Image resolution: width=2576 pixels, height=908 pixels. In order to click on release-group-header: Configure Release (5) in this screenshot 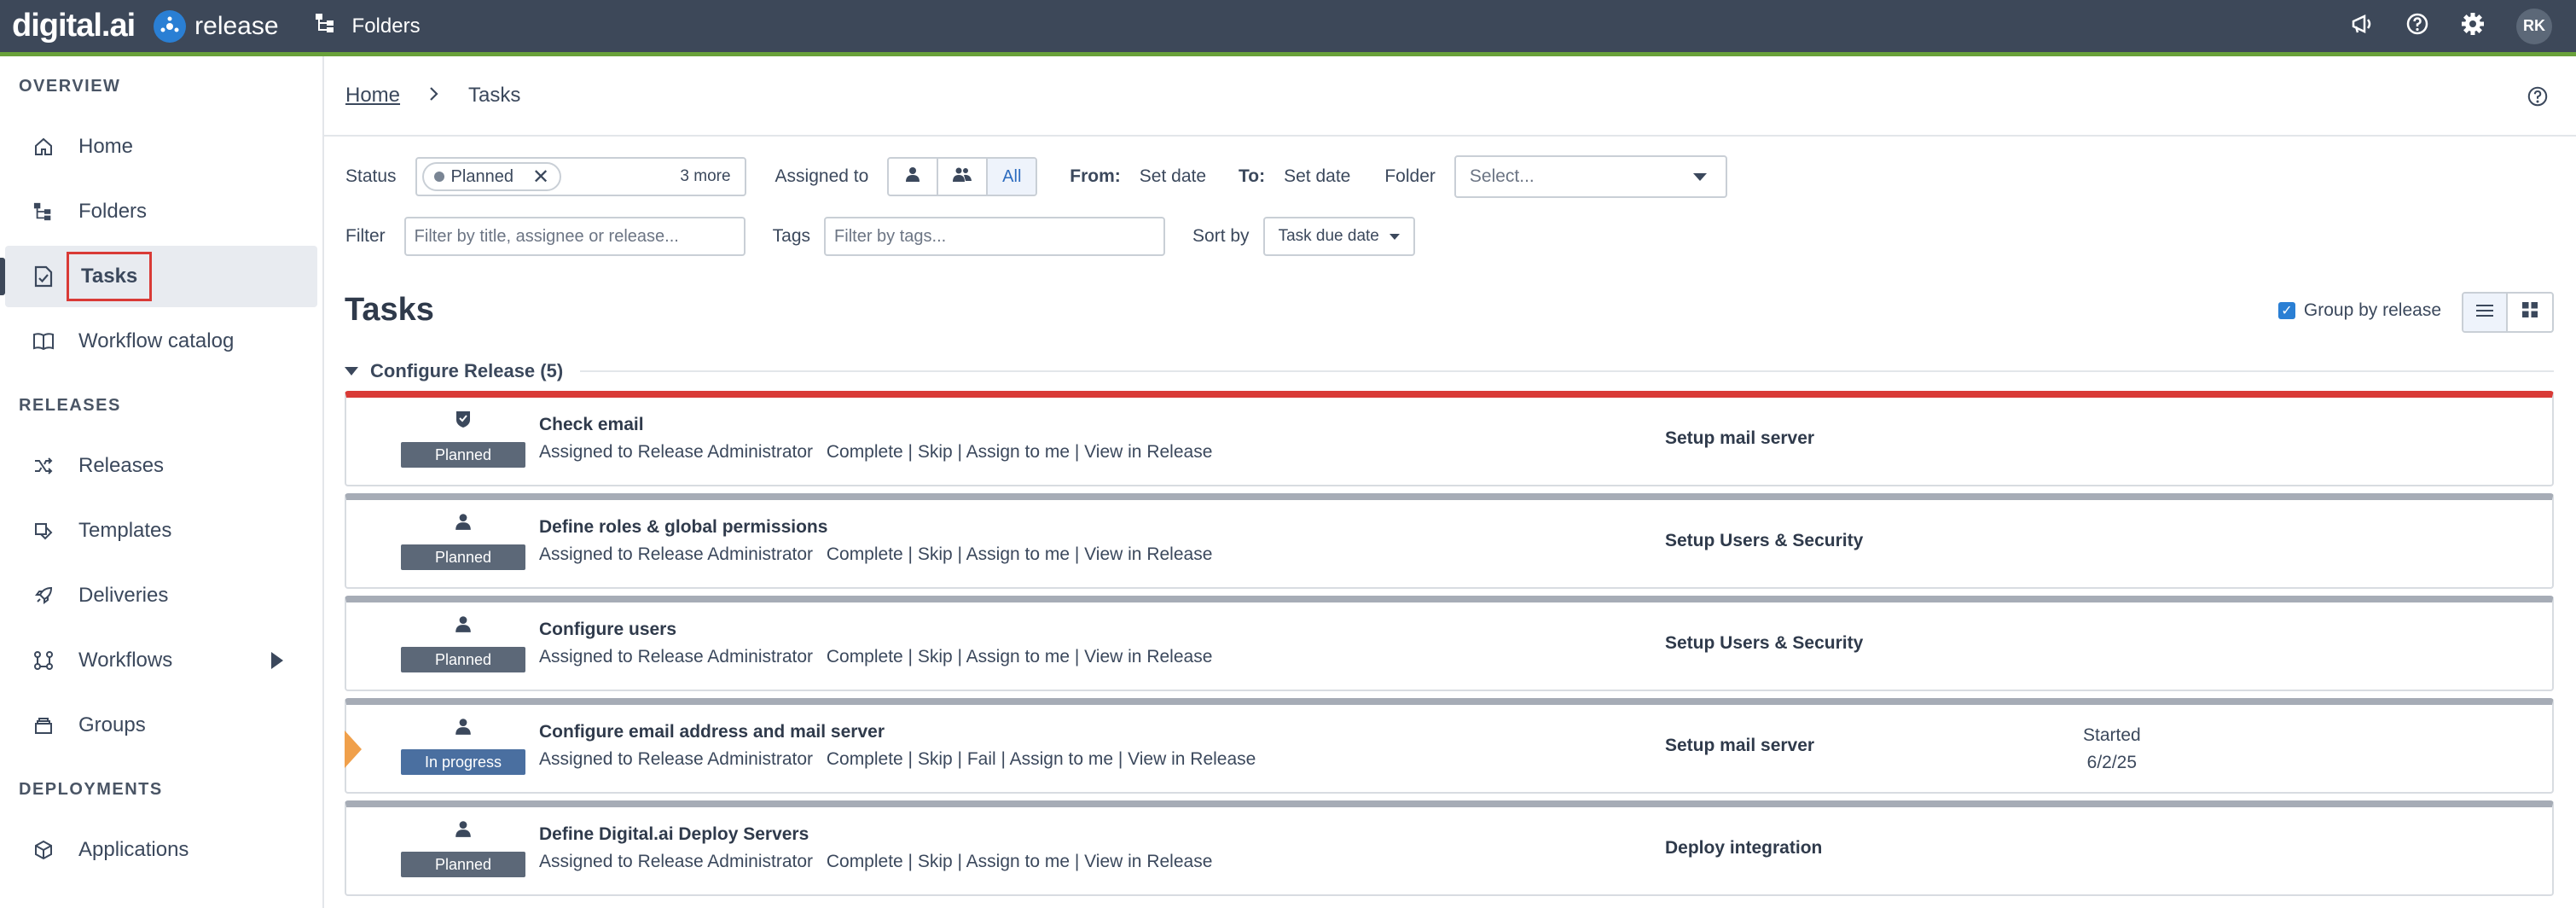, I will do `click(1449, 371)`.